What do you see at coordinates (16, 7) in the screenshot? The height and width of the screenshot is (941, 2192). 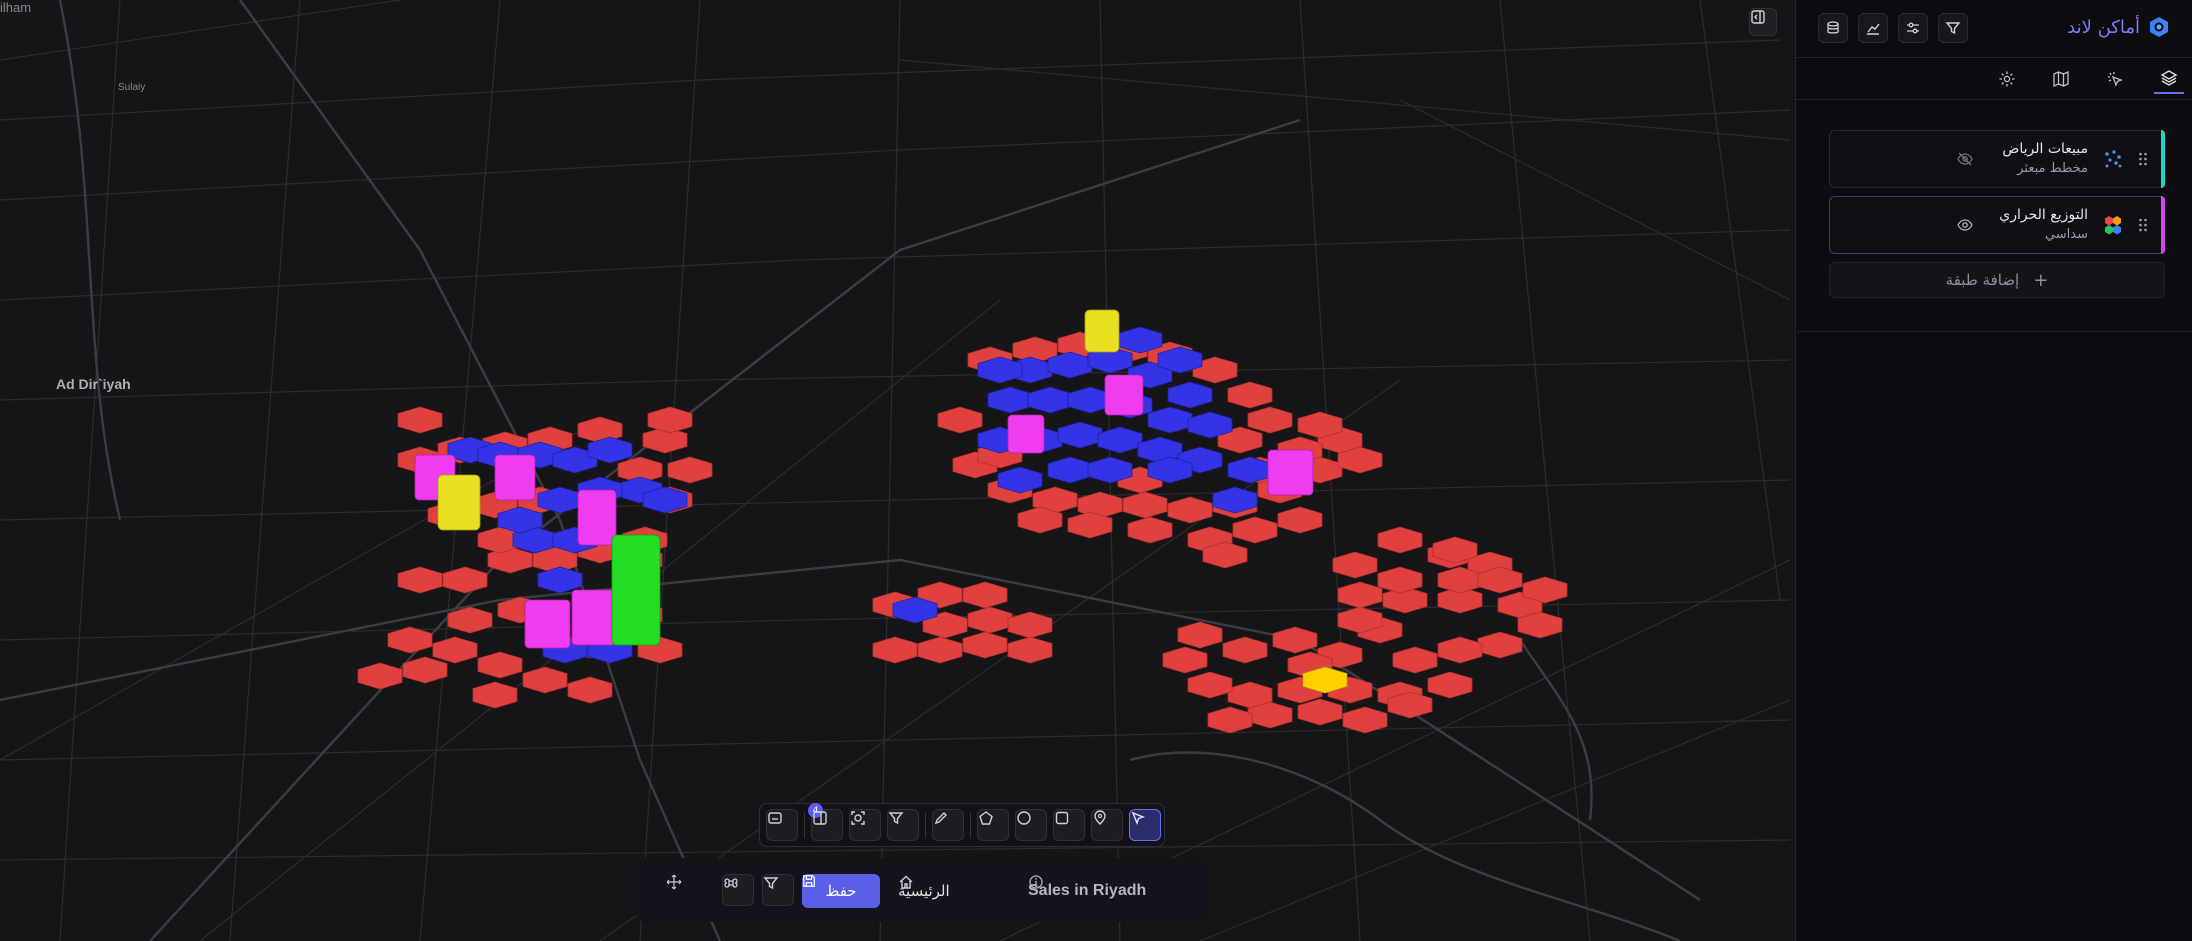 I see `map-label-top-left: ilham` at bounding box center [16, 7].